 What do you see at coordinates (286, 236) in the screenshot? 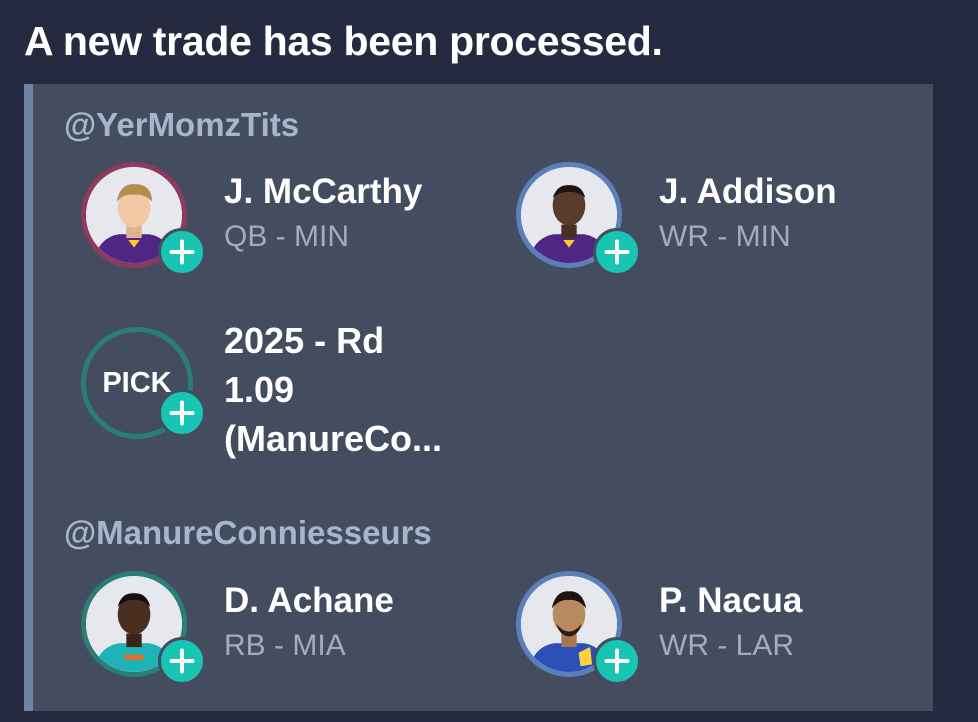
I see `player-position-team: QB - MIN` at bounding box center [286, 236].